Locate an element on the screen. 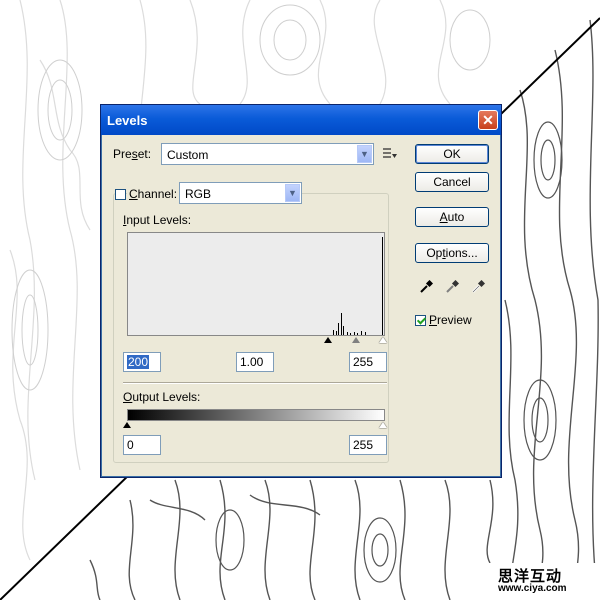  channel-group-checkbox is located at coordinates (120, 194).